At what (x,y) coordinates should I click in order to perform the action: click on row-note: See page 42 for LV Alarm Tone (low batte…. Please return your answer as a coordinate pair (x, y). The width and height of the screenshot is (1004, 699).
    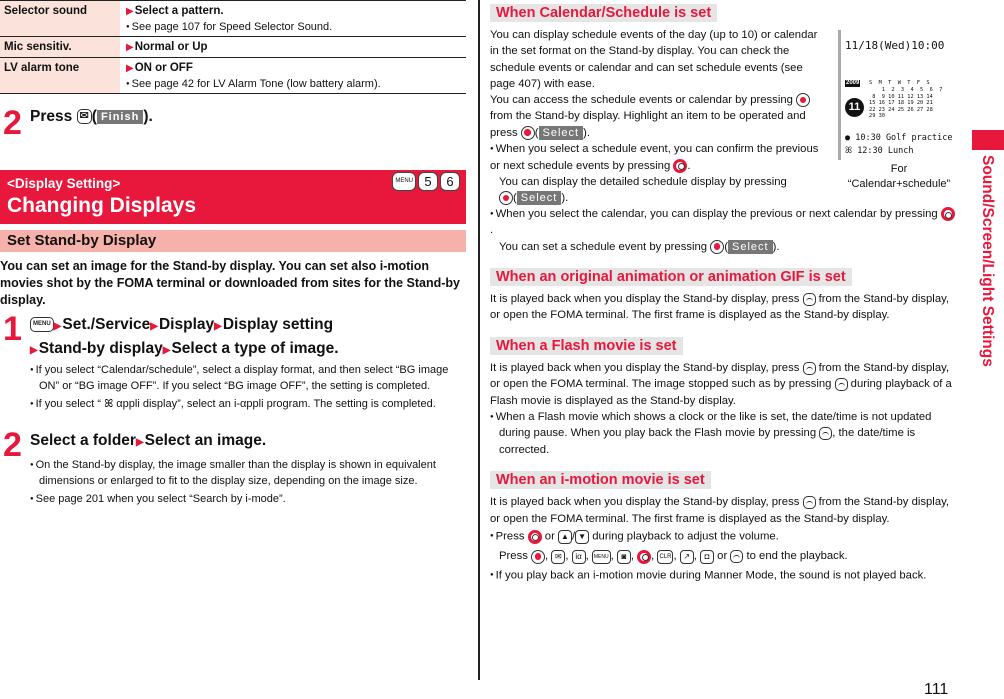
    Looking at the image, I should click on (296, 84).